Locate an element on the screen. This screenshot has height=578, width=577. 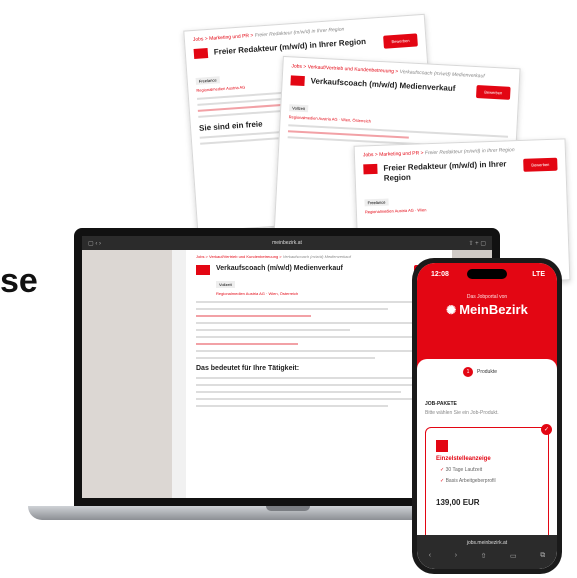
package-icon is located at coordinates (442, 446).